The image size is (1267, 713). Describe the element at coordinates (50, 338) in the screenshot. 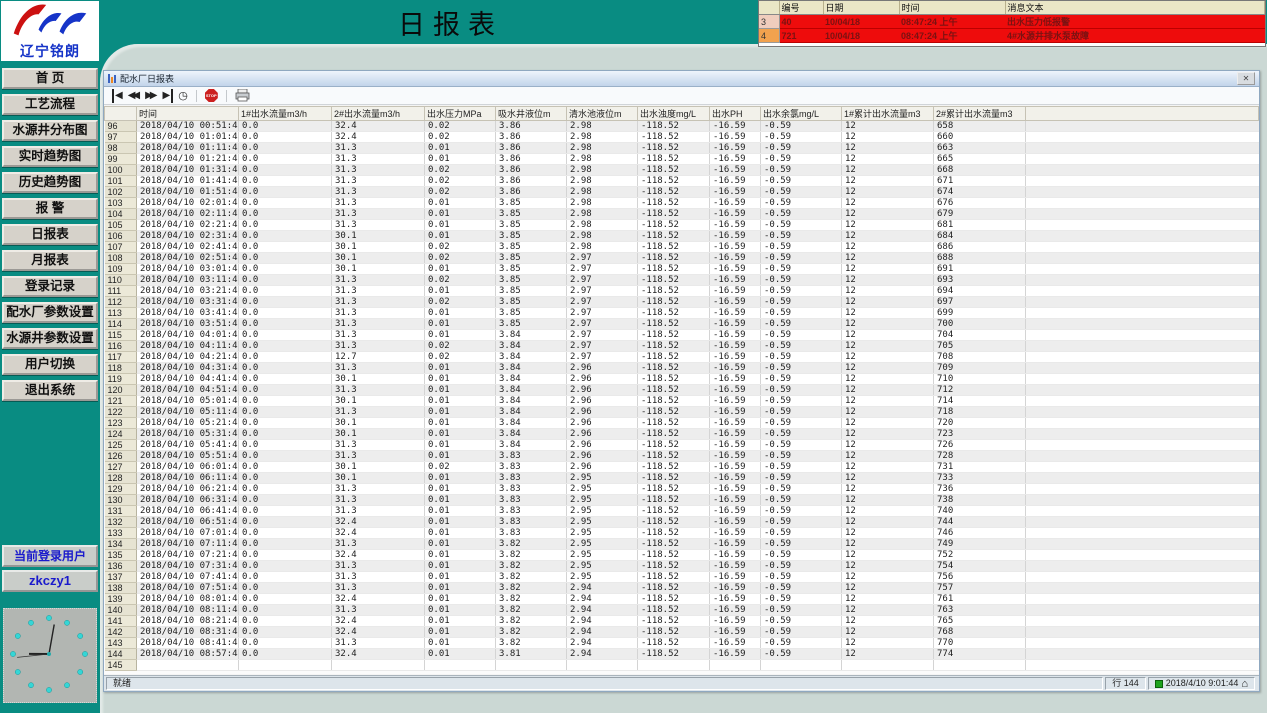

I see `sidebar-item-well-param-settings: 水源井参数设置` at that location.